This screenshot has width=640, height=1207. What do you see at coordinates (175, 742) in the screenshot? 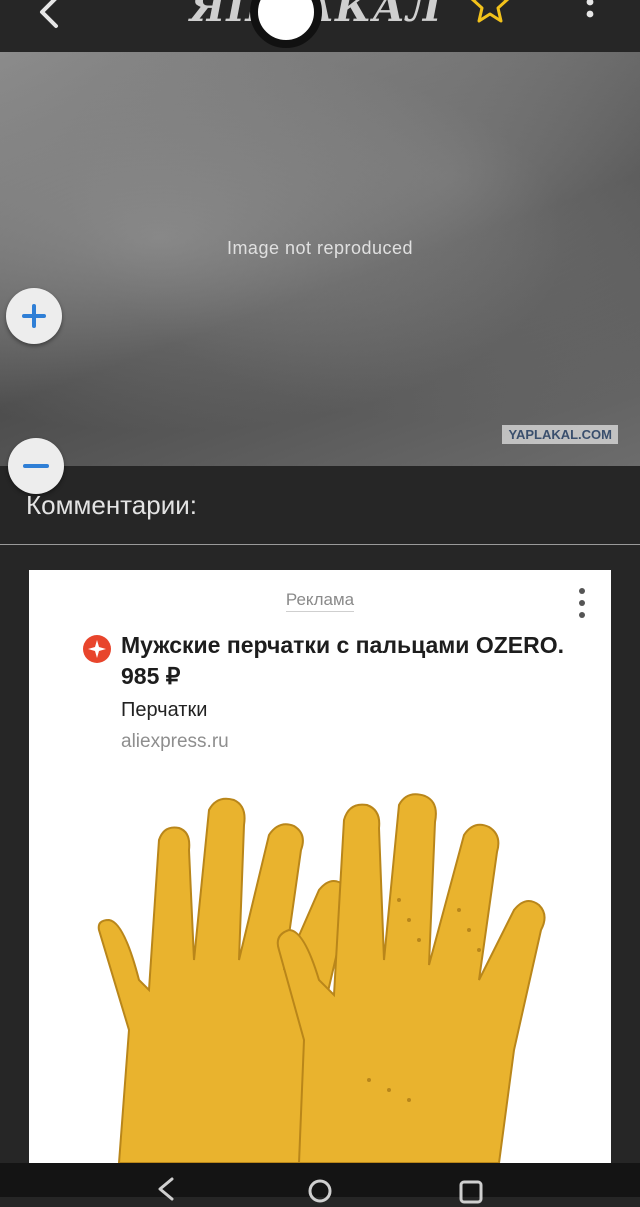
I see `ad-domain: aliexpress.ru` at bounding box center [175, 742].